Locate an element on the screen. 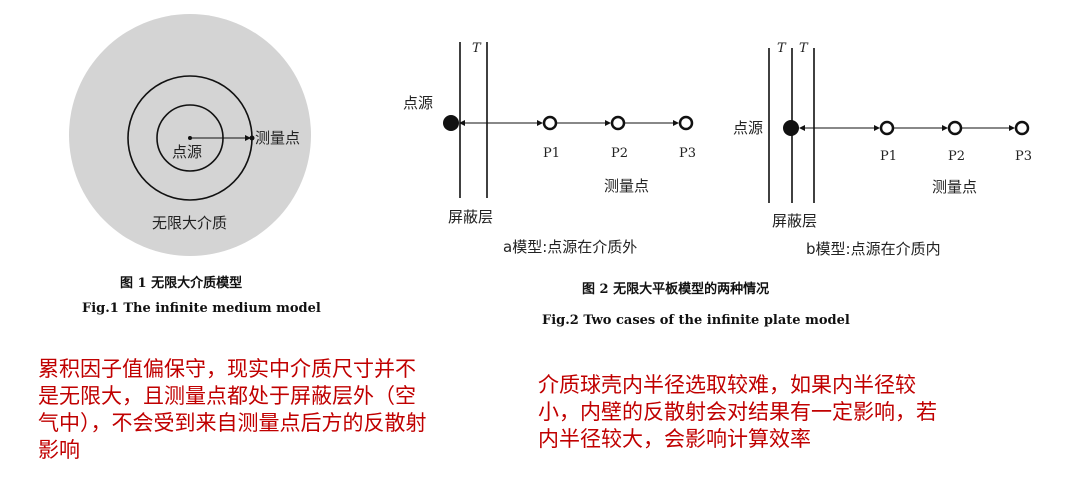  thickness-label-1: T is located at coordinates (782, 48).